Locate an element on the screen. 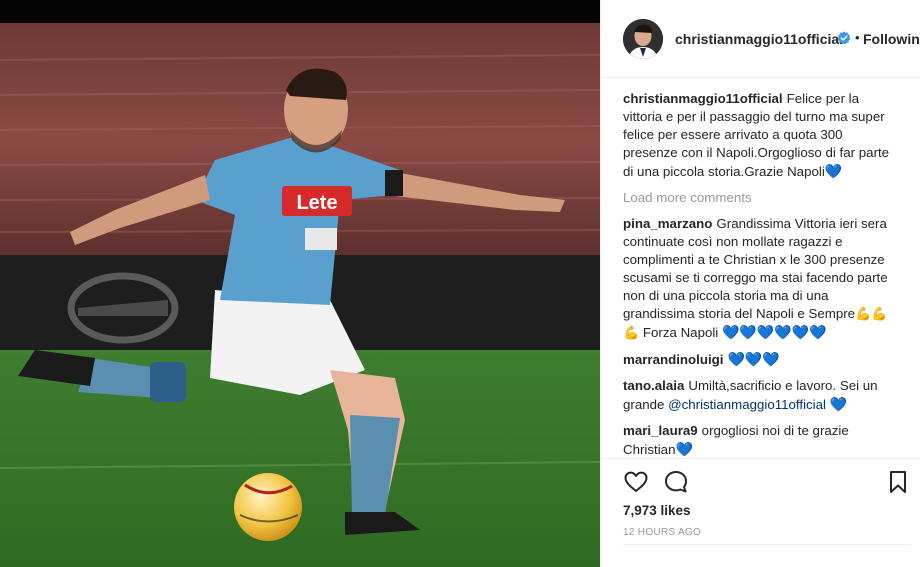 The height and width of the screenshot is (567, 920). following-button: Following is located at coordinates (891, 39).